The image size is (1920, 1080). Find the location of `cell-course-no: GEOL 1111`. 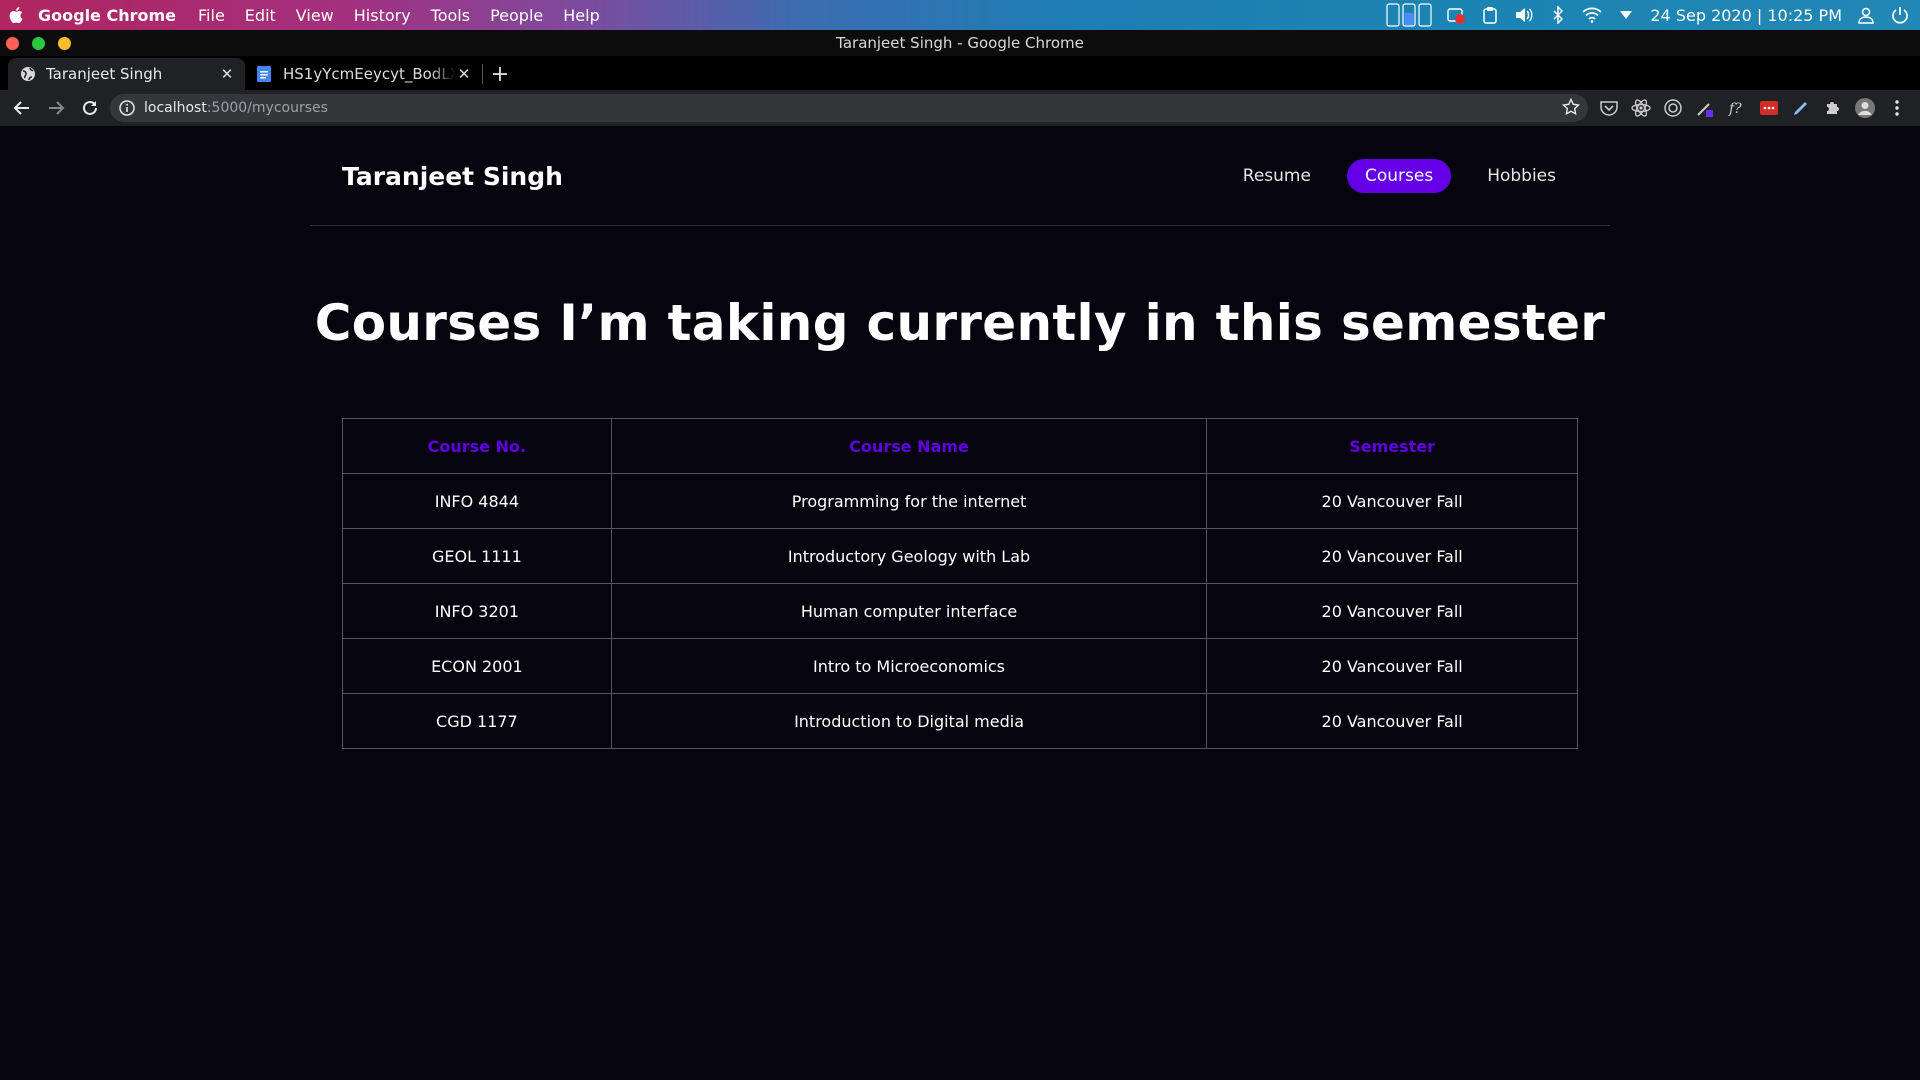

cell-course-no: GEOL 1111 is located at coordinates (477, 556).